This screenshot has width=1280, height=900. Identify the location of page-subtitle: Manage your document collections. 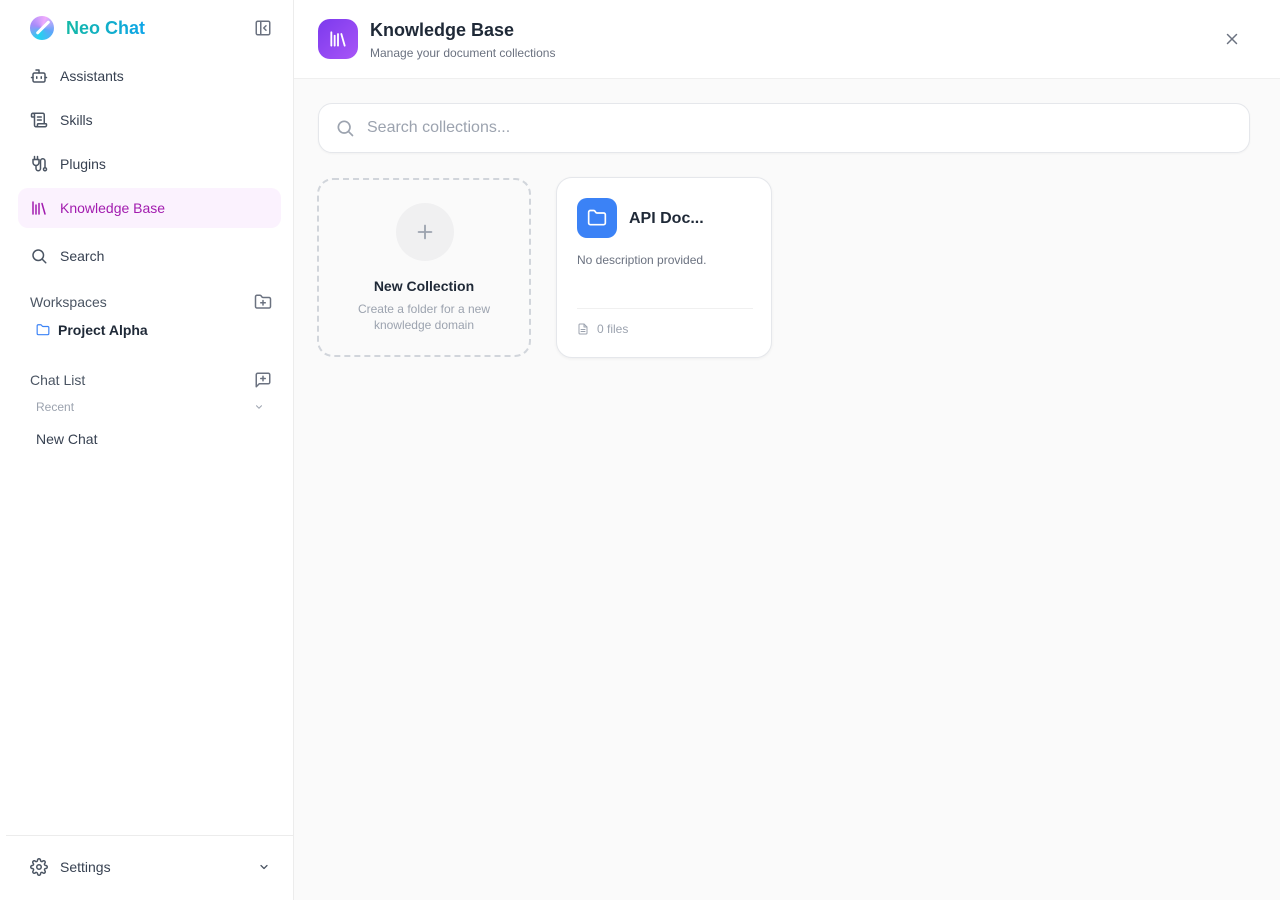
(463, 53).